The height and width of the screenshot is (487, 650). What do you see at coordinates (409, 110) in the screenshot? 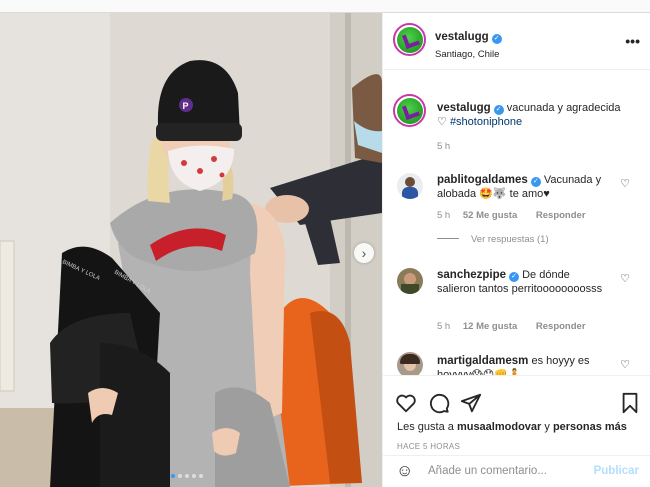
I see `caption-avatar` at bounding box center [409, 110].